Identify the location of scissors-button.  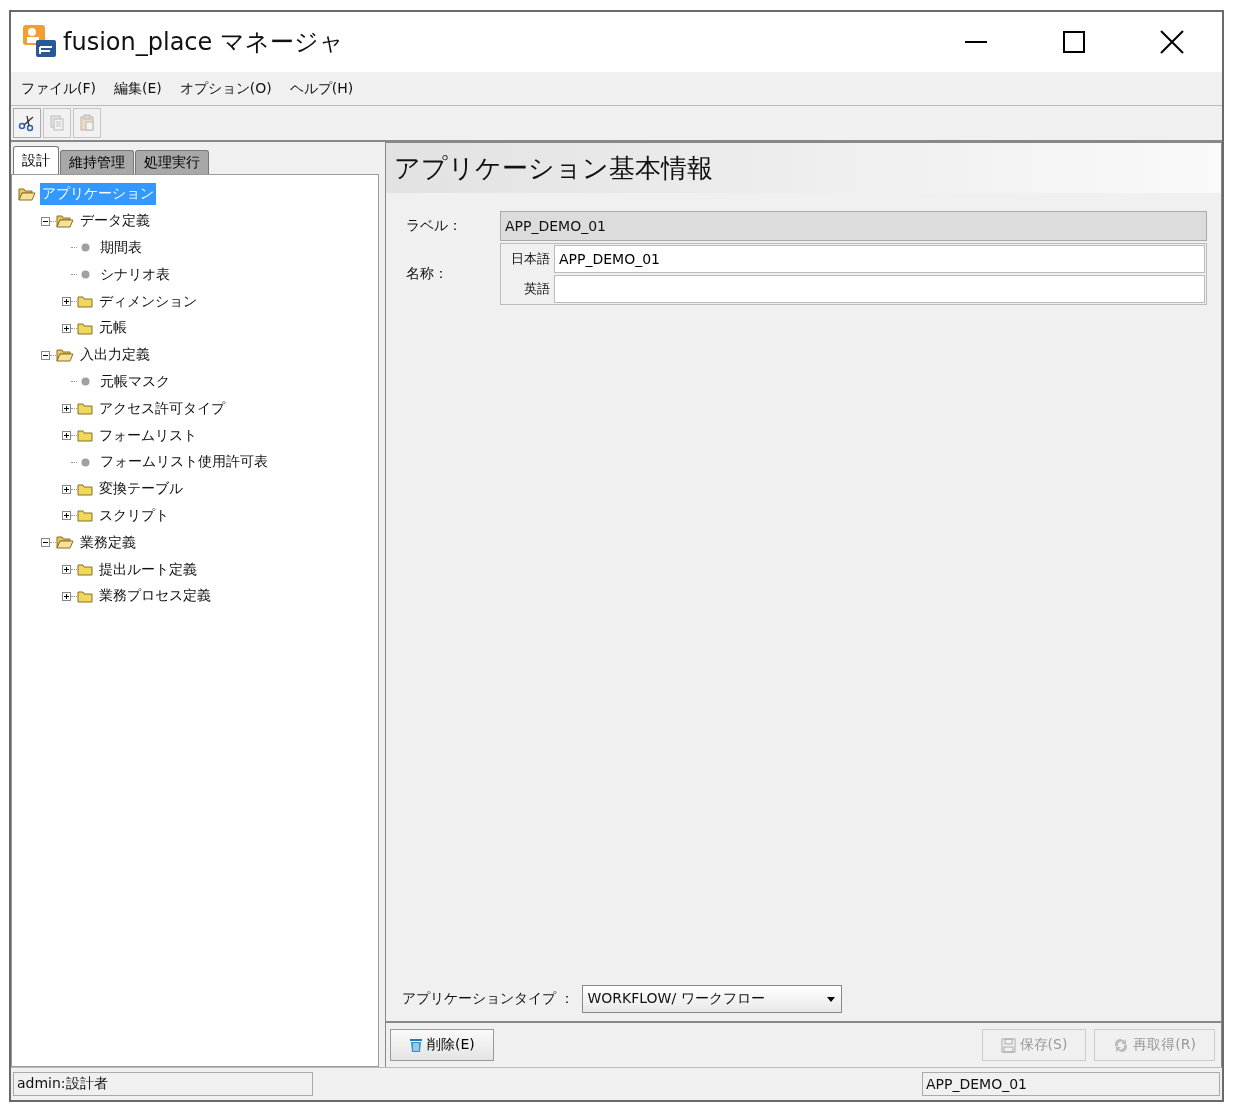
(27, 123).